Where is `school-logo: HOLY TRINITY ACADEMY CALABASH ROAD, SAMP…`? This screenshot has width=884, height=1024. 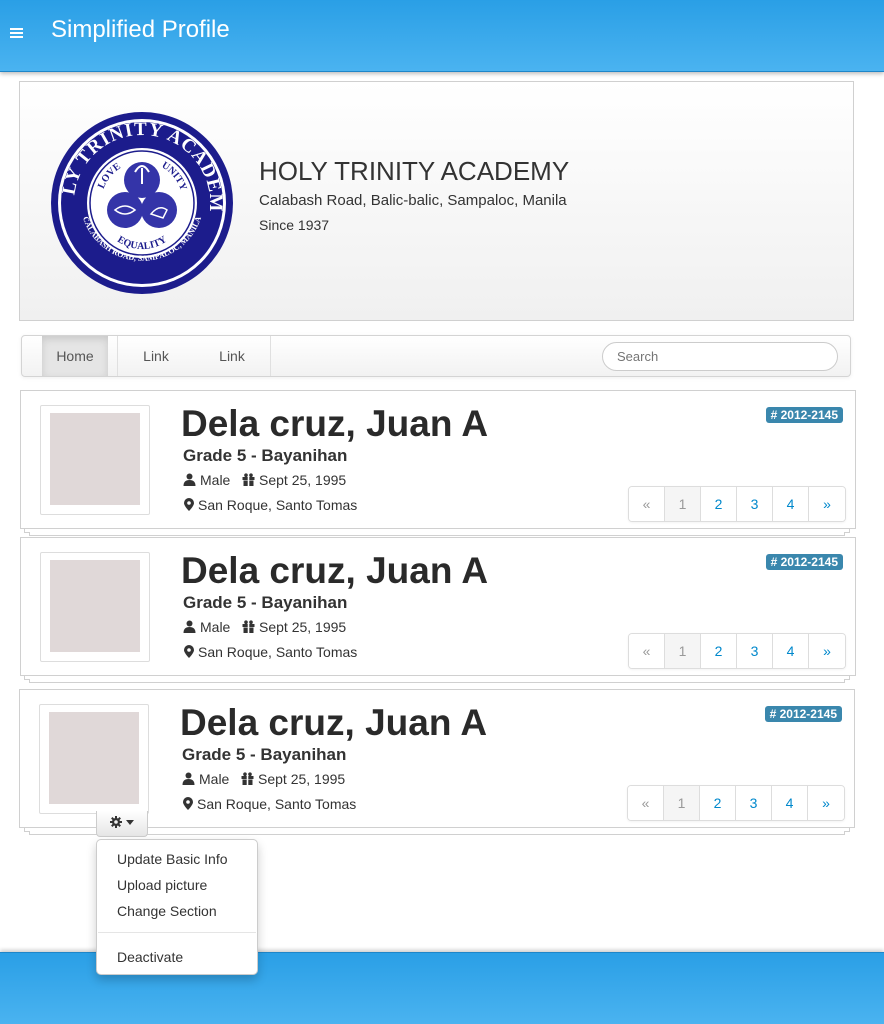
school-logo: HOLY TRINITY ACADEMY CALABASH ROAD, SAMP… is located at coordinates (141, 202).